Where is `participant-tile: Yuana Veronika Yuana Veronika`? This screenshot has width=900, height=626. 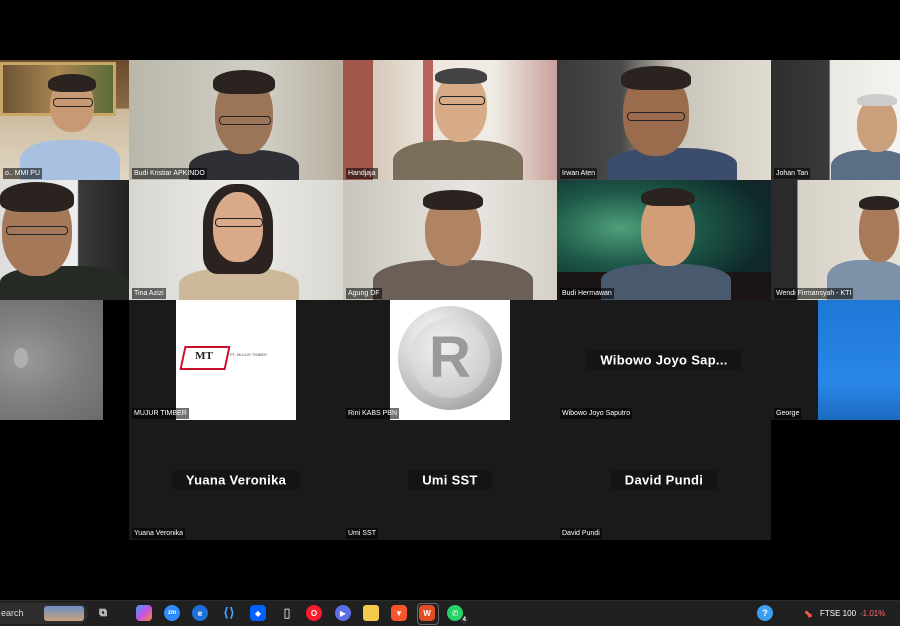
participant-tile: Yuana Veronika Yuana Veronika is located at coordinates (236, 480).